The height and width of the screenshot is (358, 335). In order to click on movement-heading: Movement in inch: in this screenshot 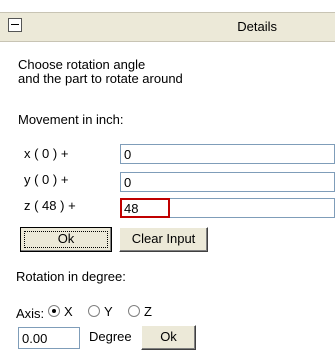, I will do `click(71, 119)`.